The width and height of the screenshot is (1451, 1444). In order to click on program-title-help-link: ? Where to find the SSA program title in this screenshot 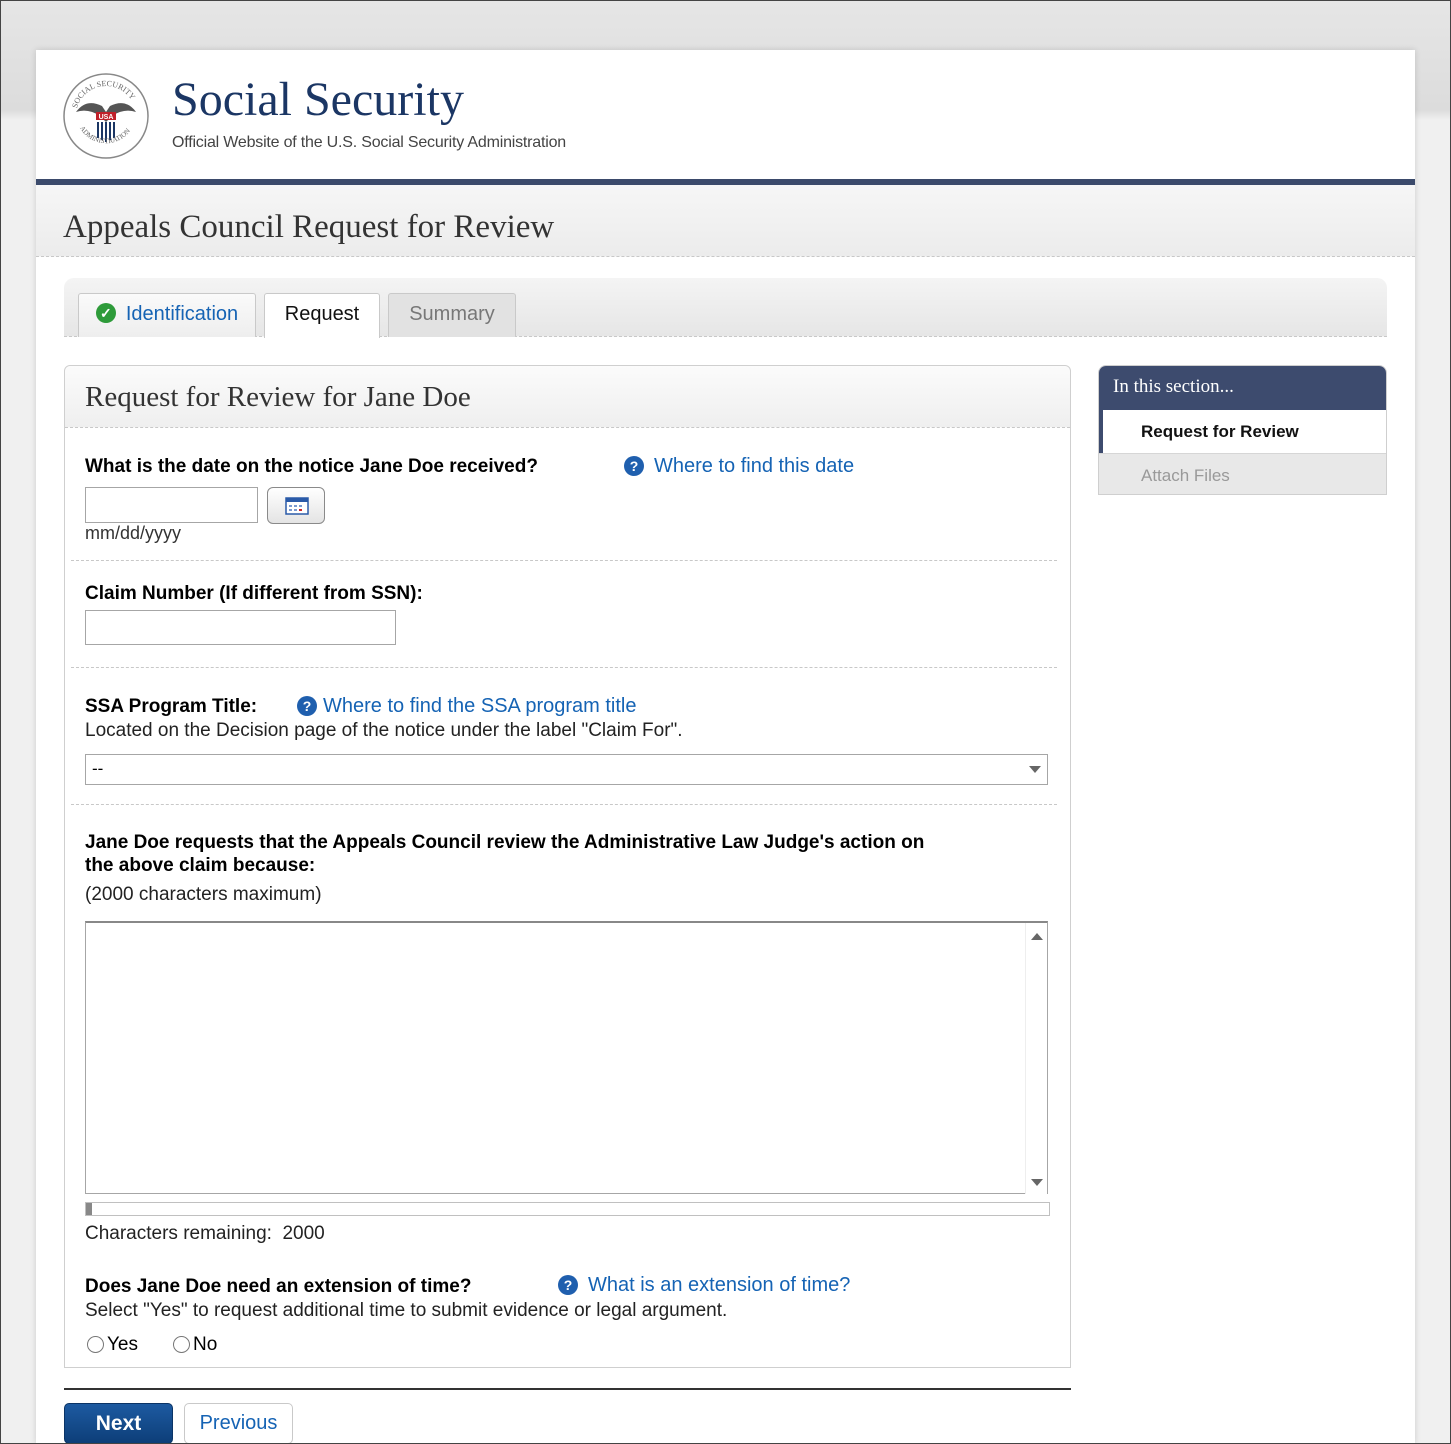, I will do `click(467, 706)`.